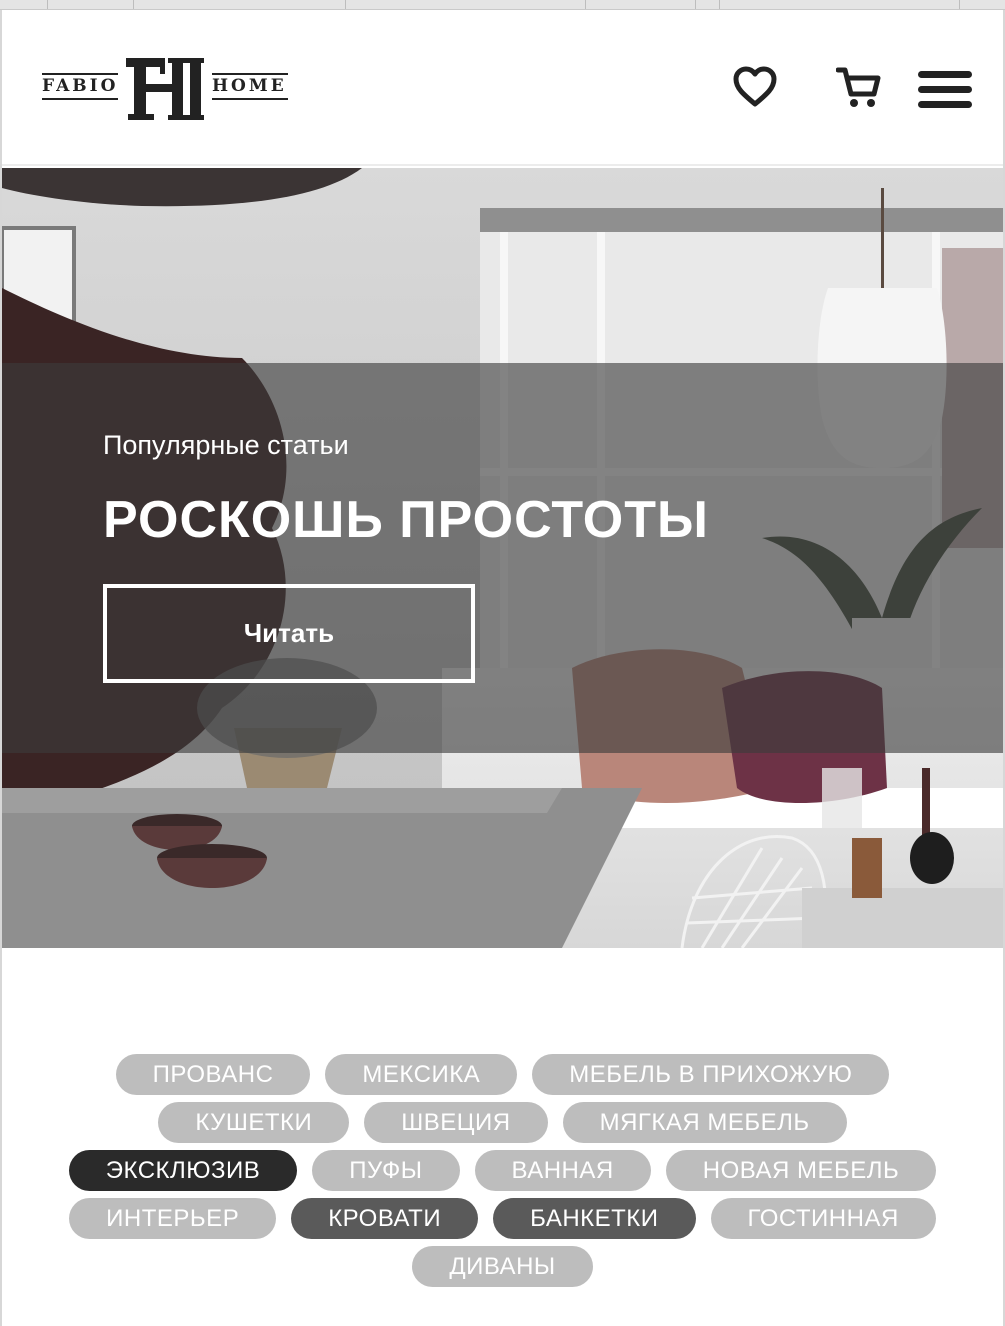 The width and height of the screenshot is (1005, 1326). I want to click on tag-chip: ЭКСКЛЮЗИВ, so click(183, 1170).